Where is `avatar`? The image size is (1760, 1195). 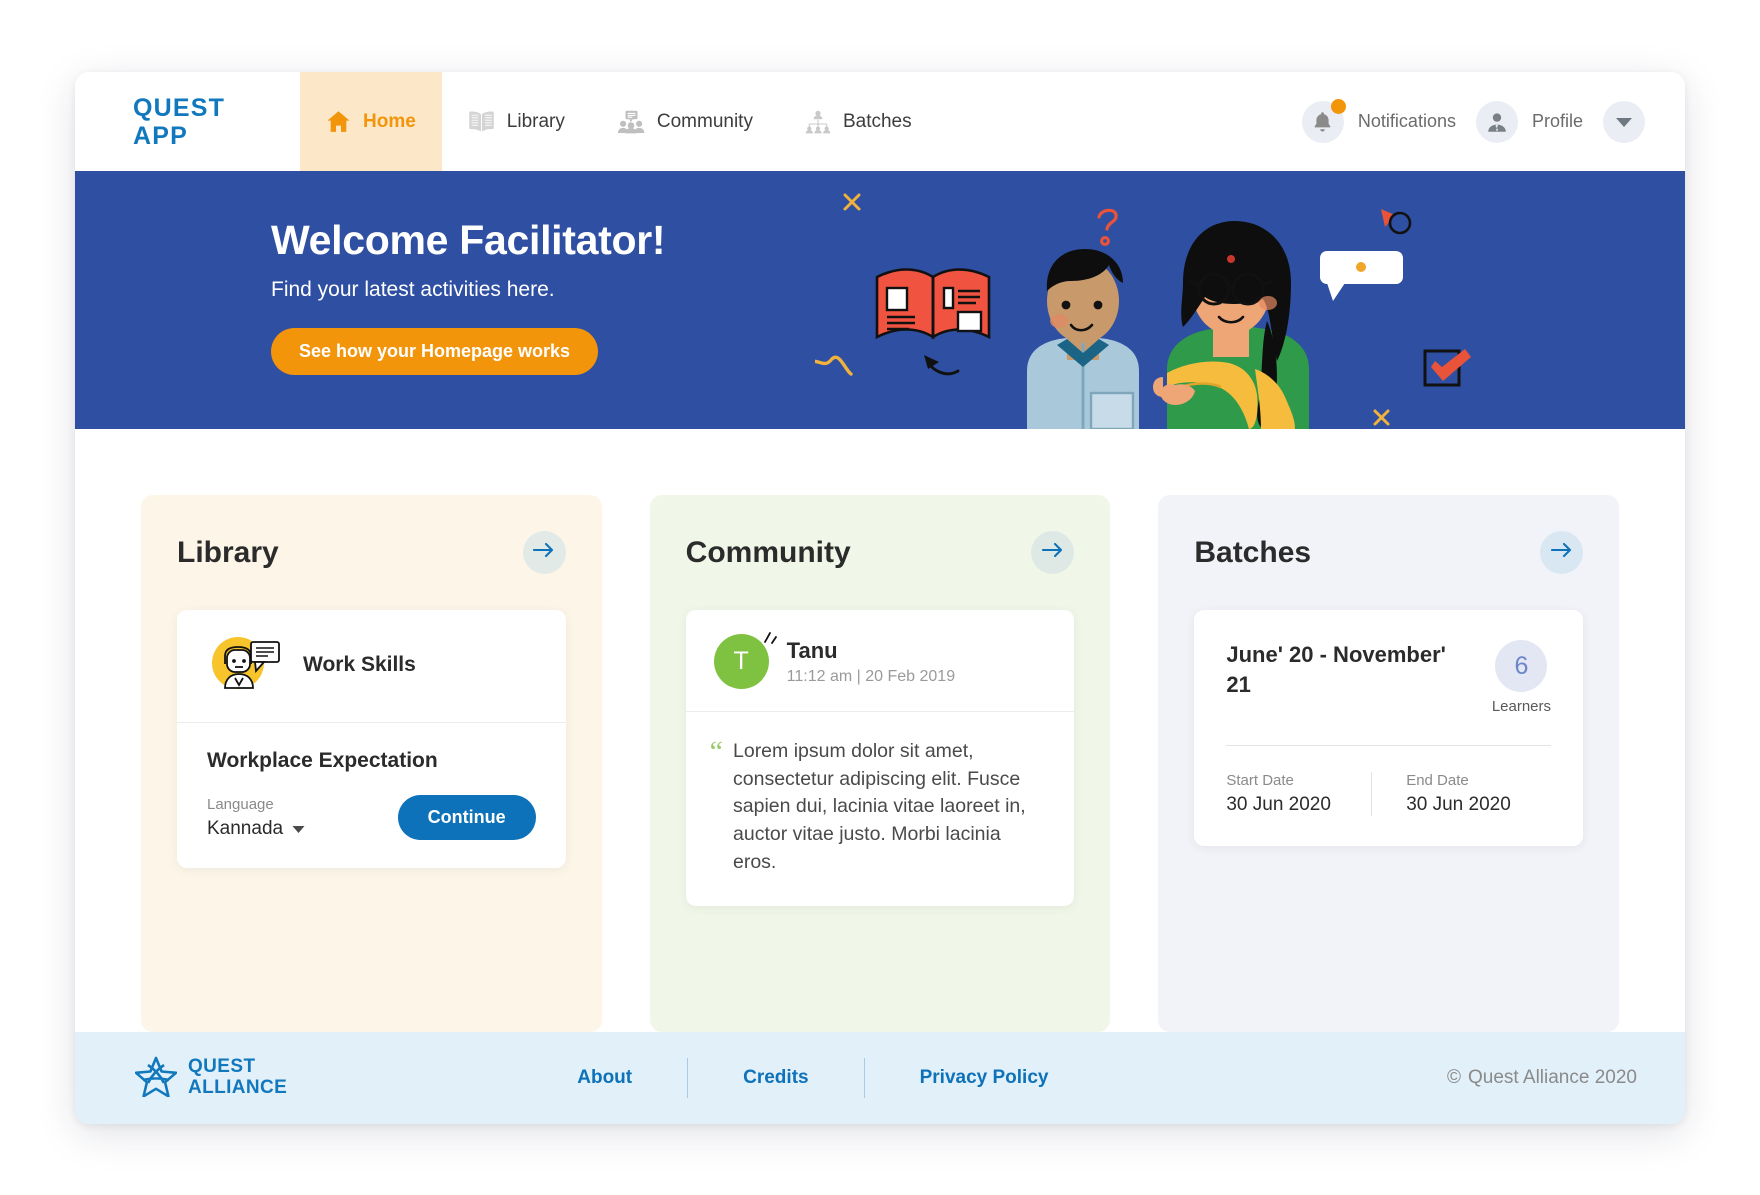 avatar is located at coordinates (1496, 121).